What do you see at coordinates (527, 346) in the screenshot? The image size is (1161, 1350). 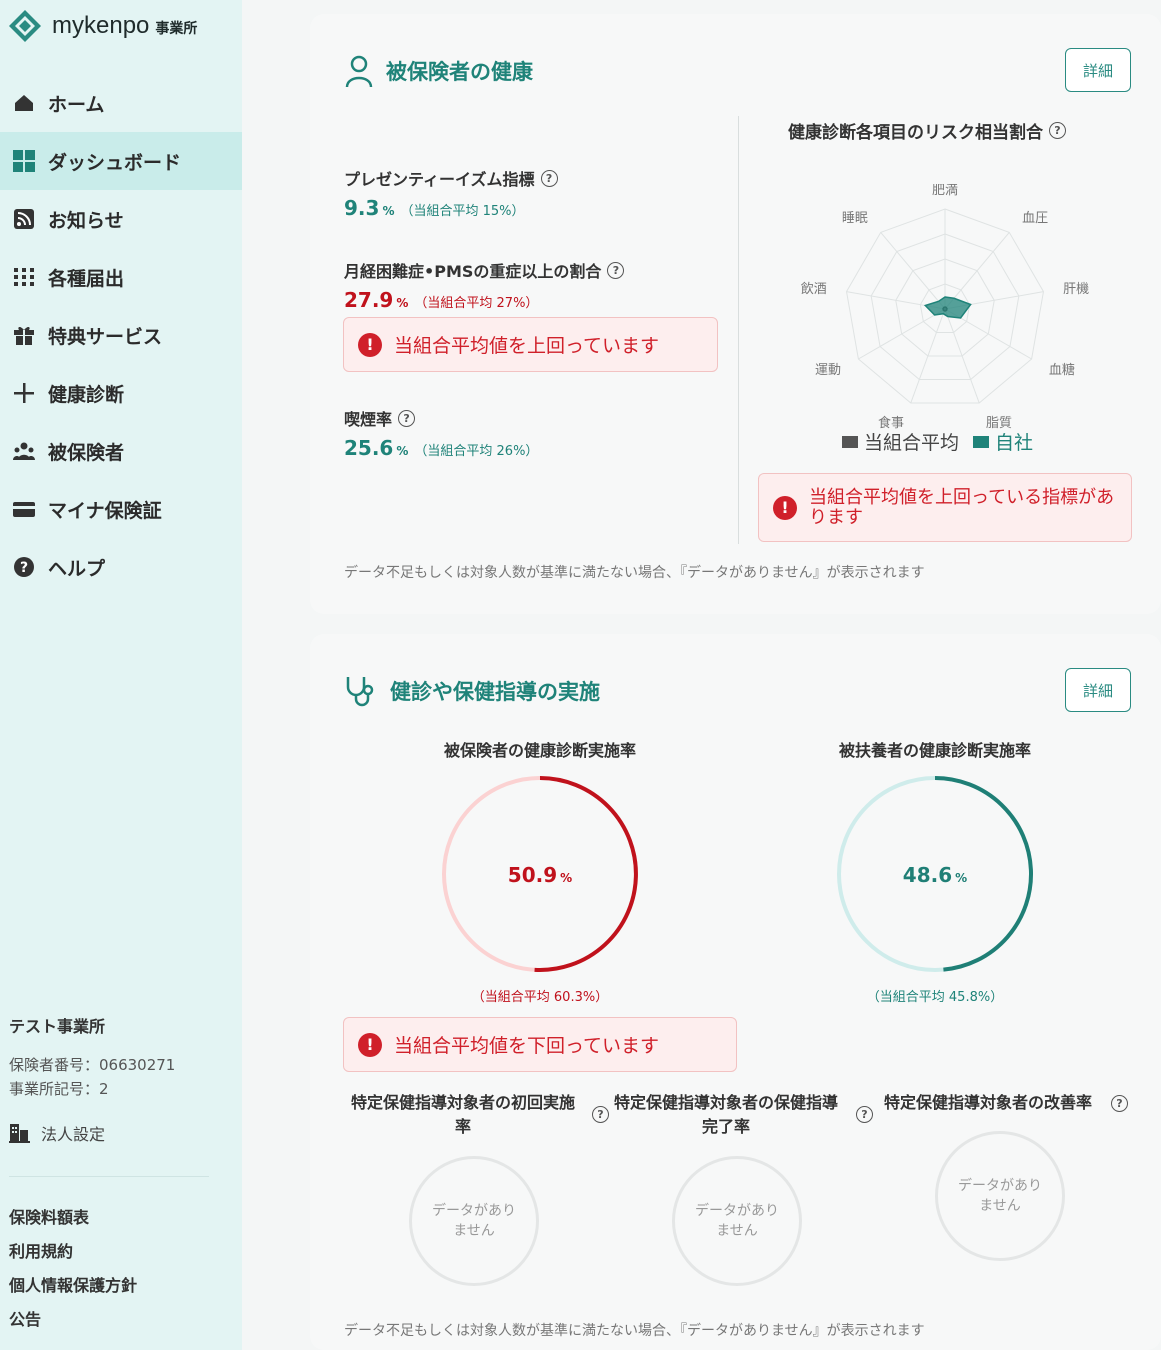 I see `pms-alert-text: 当組合平均値を上回っています` at bounding box center [527, 346].